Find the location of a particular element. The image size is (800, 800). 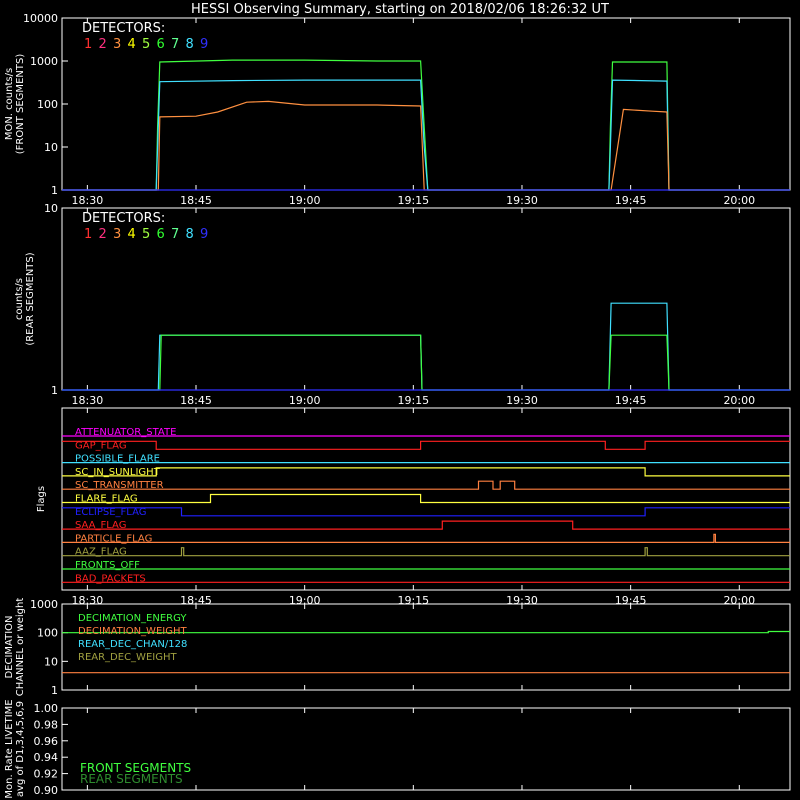

panel-2-ytick-label: 1 is located at coordinates (54, 390).